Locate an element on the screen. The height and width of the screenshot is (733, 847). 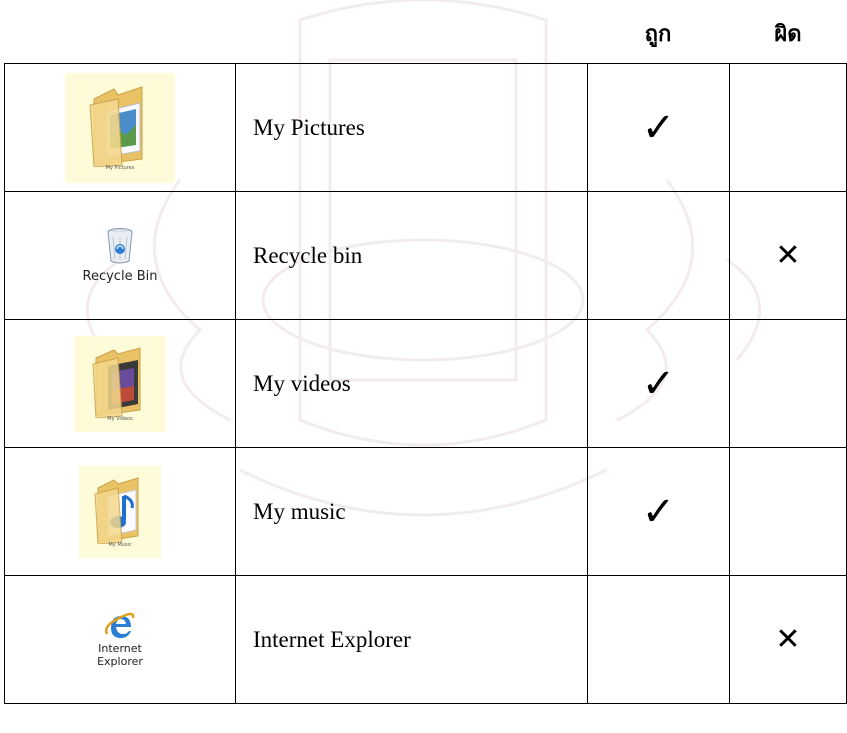
item-name: My videos is located at coordinates (411, 383).